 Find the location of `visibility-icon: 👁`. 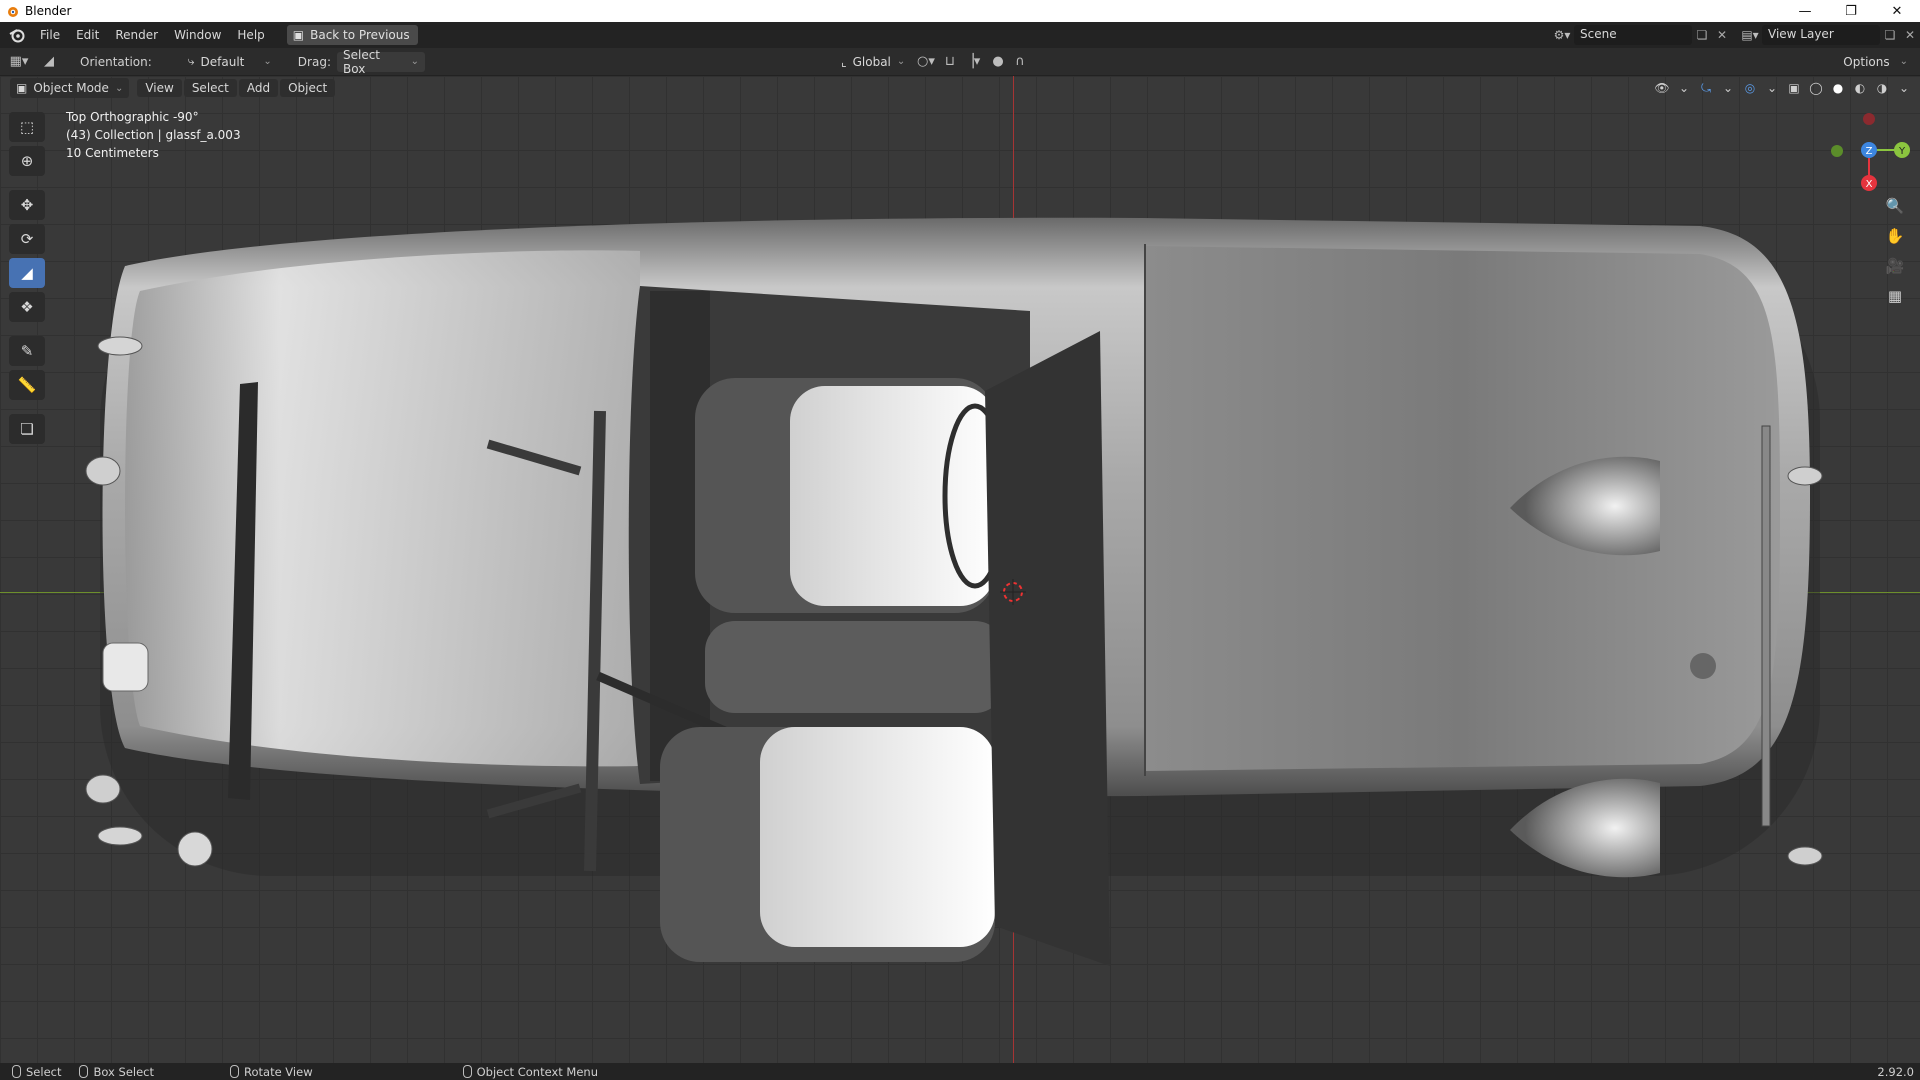

visibility-icon: 👁 is located at coordinates (1662, 88).